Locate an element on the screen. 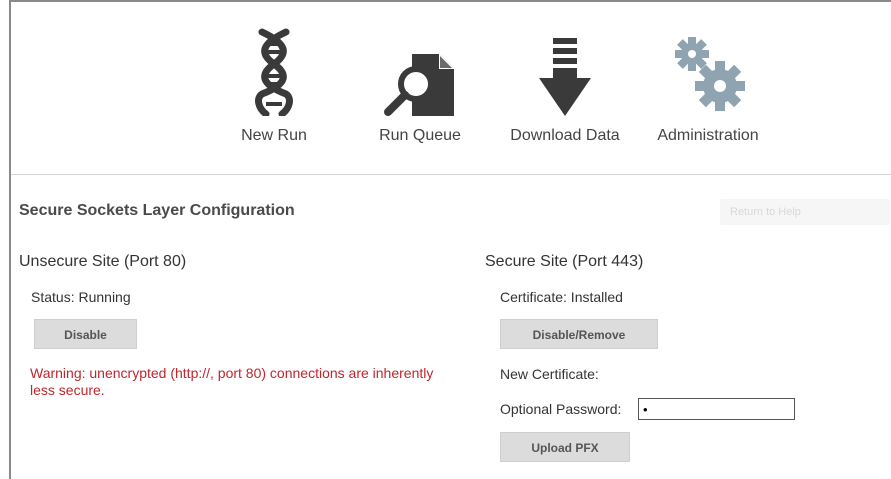 Image resolution: width=891 pixels, height=479 pixels. disable-button: Disable is located at coordinates (85, 334).